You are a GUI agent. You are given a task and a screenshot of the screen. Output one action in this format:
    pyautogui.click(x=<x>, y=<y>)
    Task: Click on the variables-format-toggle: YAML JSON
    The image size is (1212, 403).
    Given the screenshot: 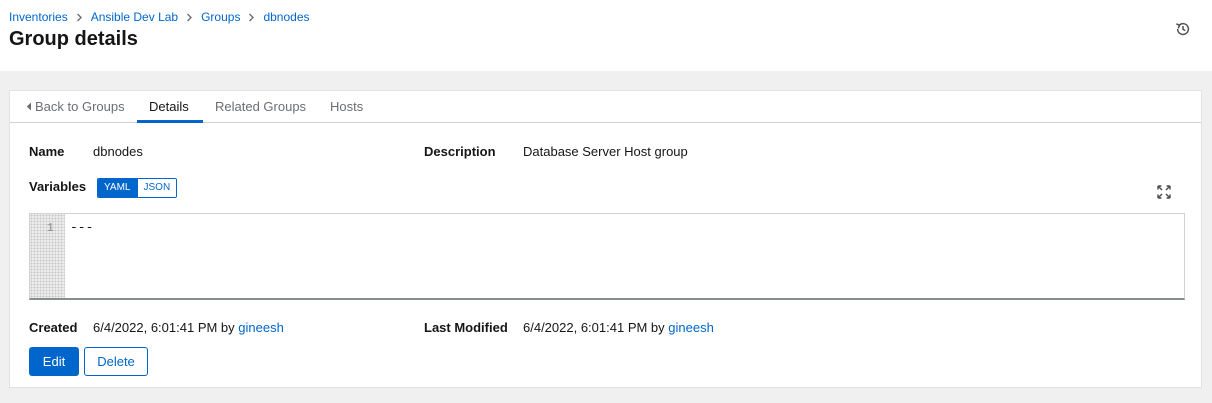 What is the action you would take?
    pyautogui.click(x=137, y=188)
    